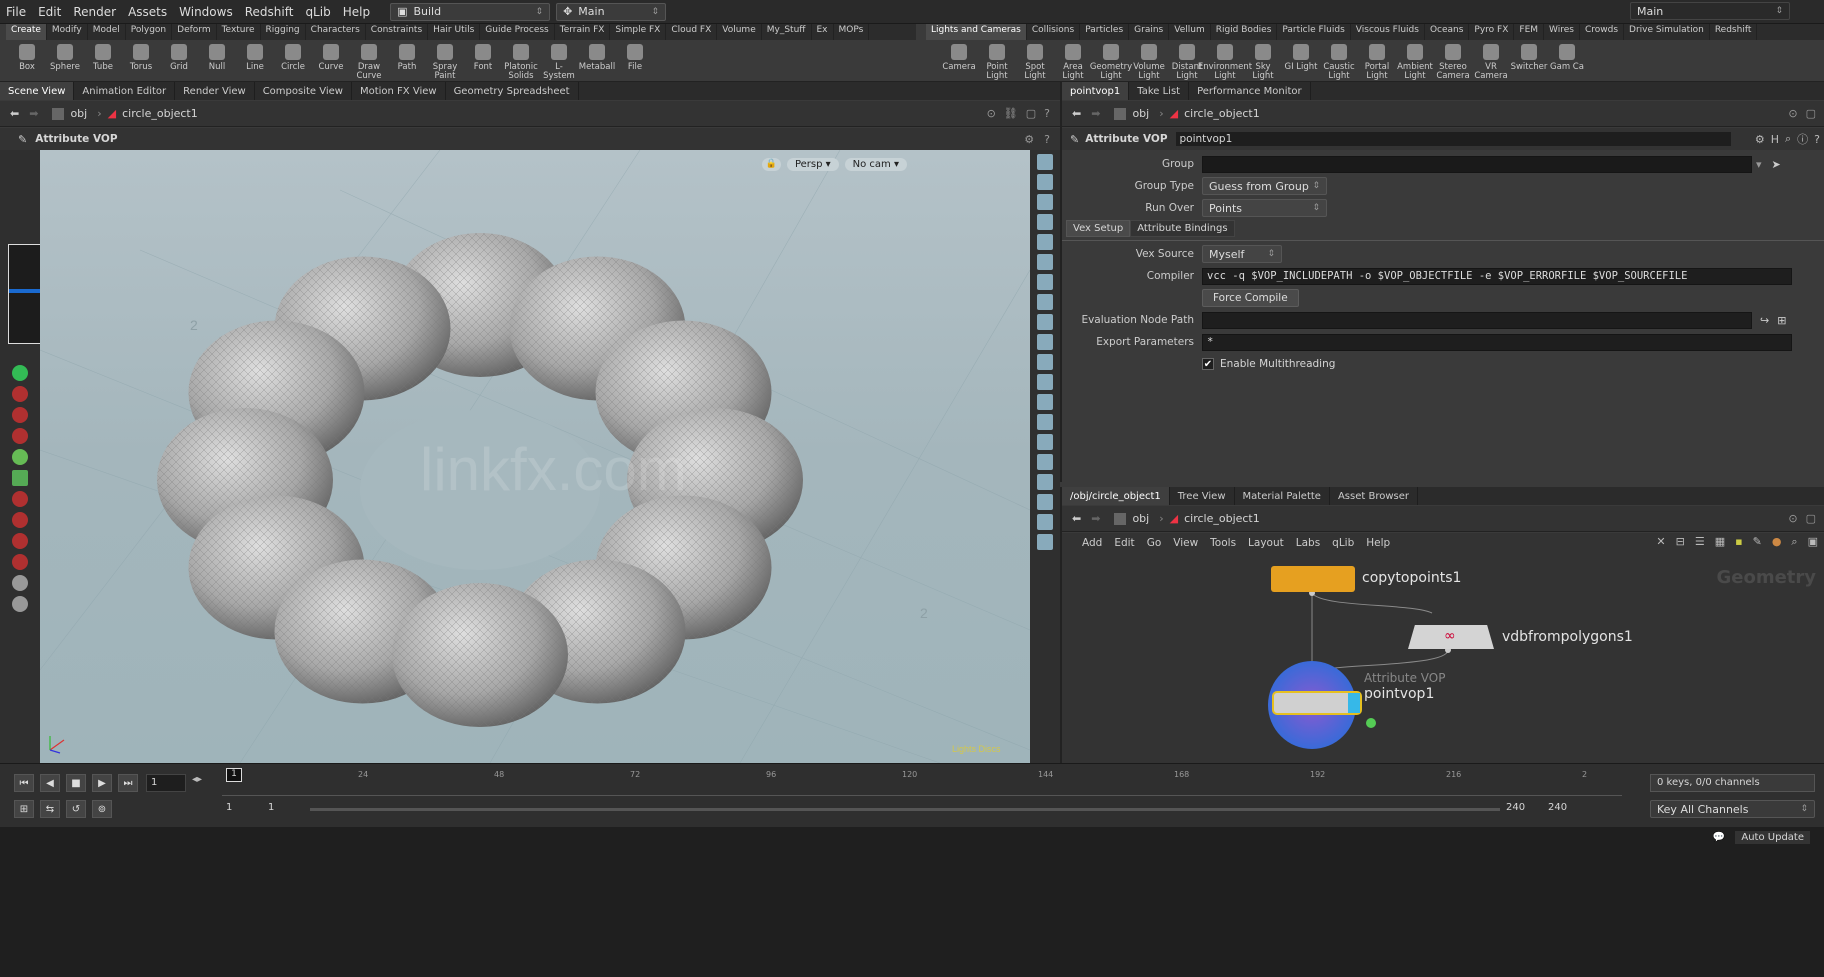 This screenshot has height=977, width=1824. Describe the element at coordinates (1477, 320) in the screenshot. I see `eval-path-field` at that location.